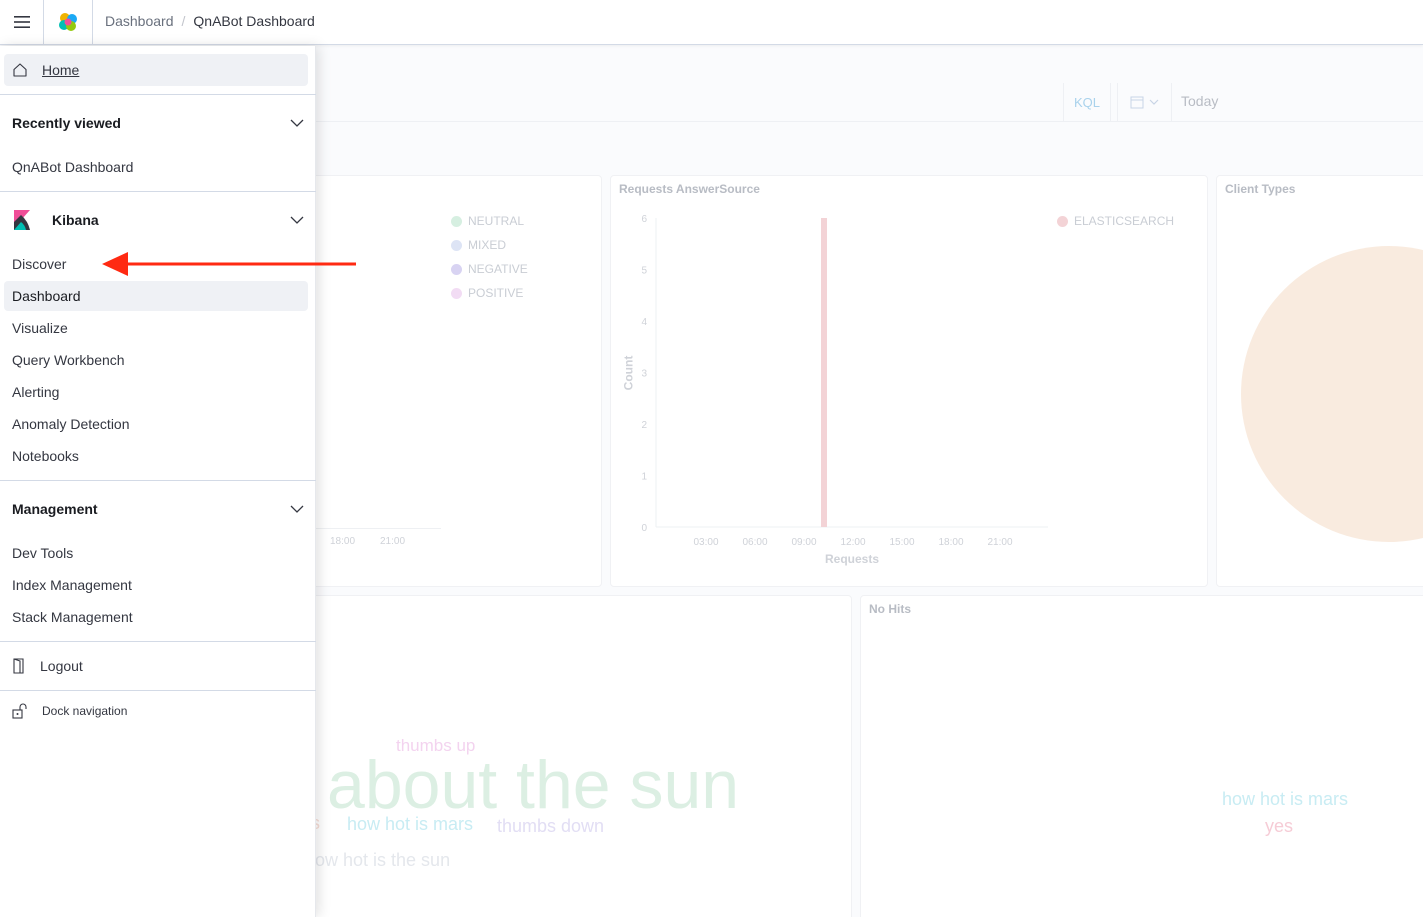  Describe the element at coordinates (1141, 756) in the screenshot. I see `no-hits-panel: No Hits how hot is mars yes` at that location.